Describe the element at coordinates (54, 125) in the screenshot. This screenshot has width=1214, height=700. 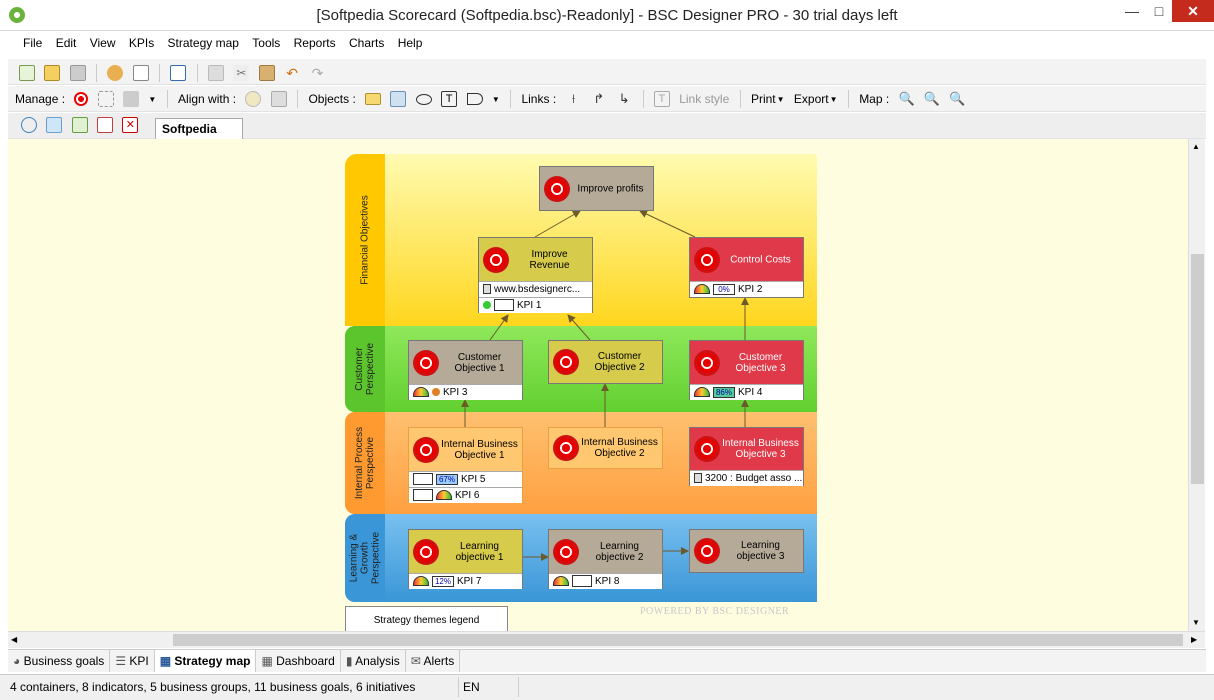
I see `pointer-icon` at that location.